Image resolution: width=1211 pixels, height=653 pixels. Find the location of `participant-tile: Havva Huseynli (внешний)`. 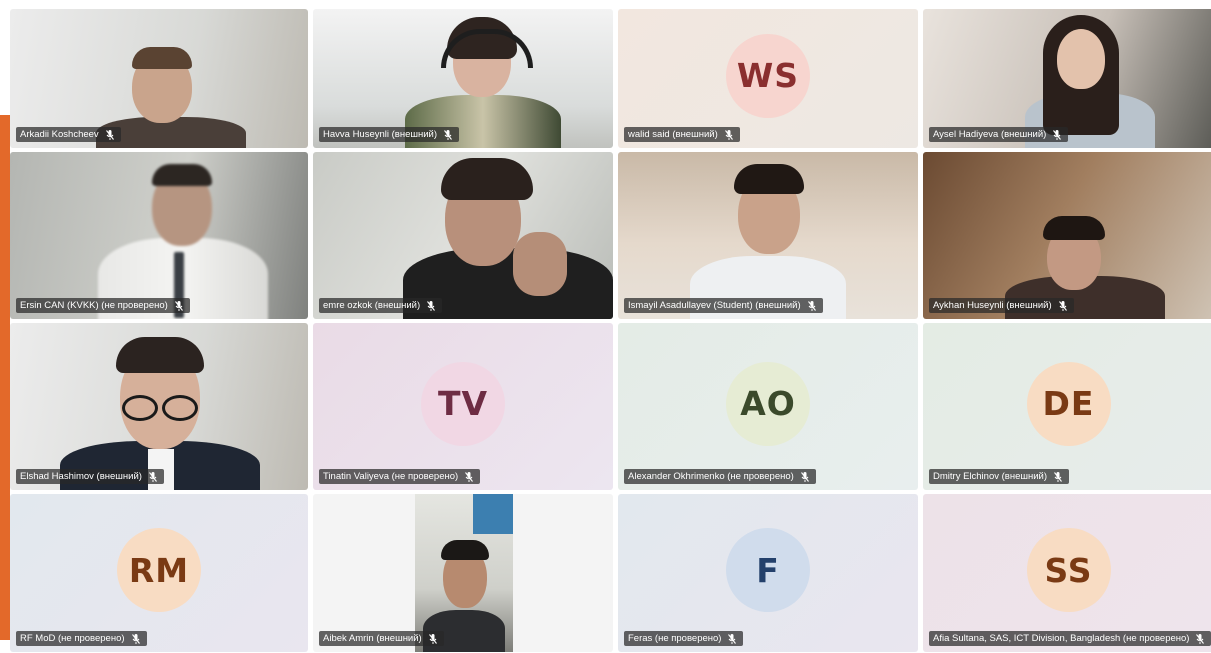

participant-tile: Havva Huseynli (внешний) is located at coordinates (463, 78).